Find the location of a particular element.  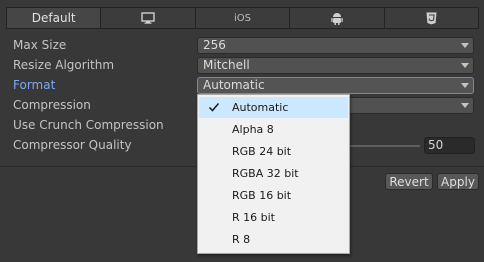

max-size-label: Max Size is located at coordinates (40, 45).